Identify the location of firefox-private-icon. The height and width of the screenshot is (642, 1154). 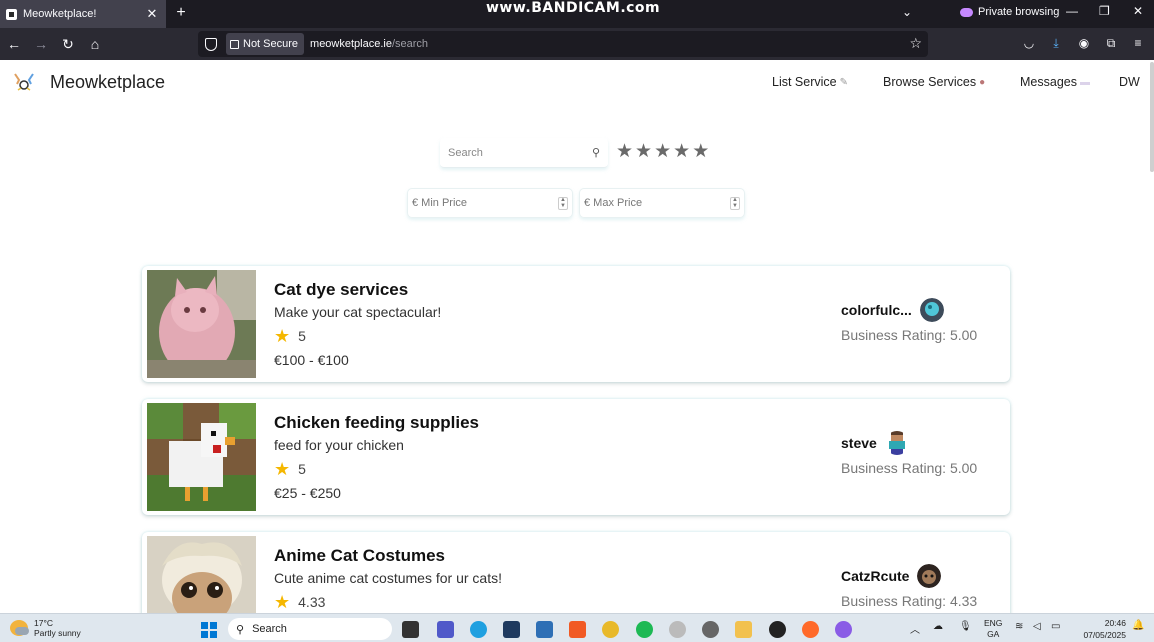
(843, 629).